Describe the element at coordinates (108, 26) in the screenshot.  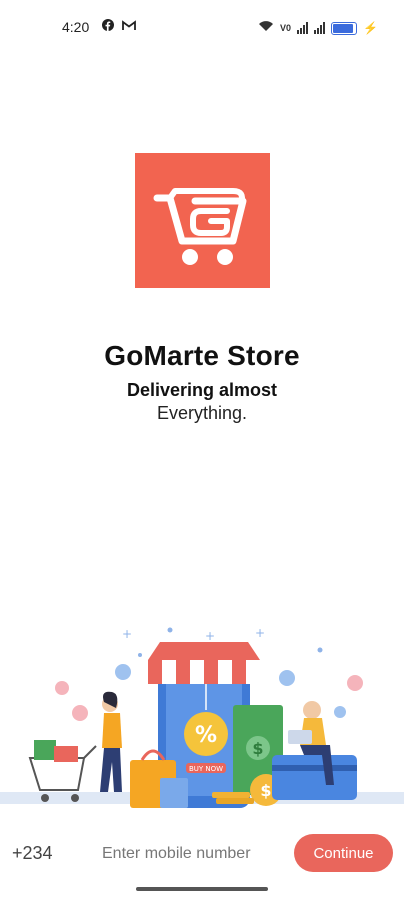
I see `facebook-icon` at that location.